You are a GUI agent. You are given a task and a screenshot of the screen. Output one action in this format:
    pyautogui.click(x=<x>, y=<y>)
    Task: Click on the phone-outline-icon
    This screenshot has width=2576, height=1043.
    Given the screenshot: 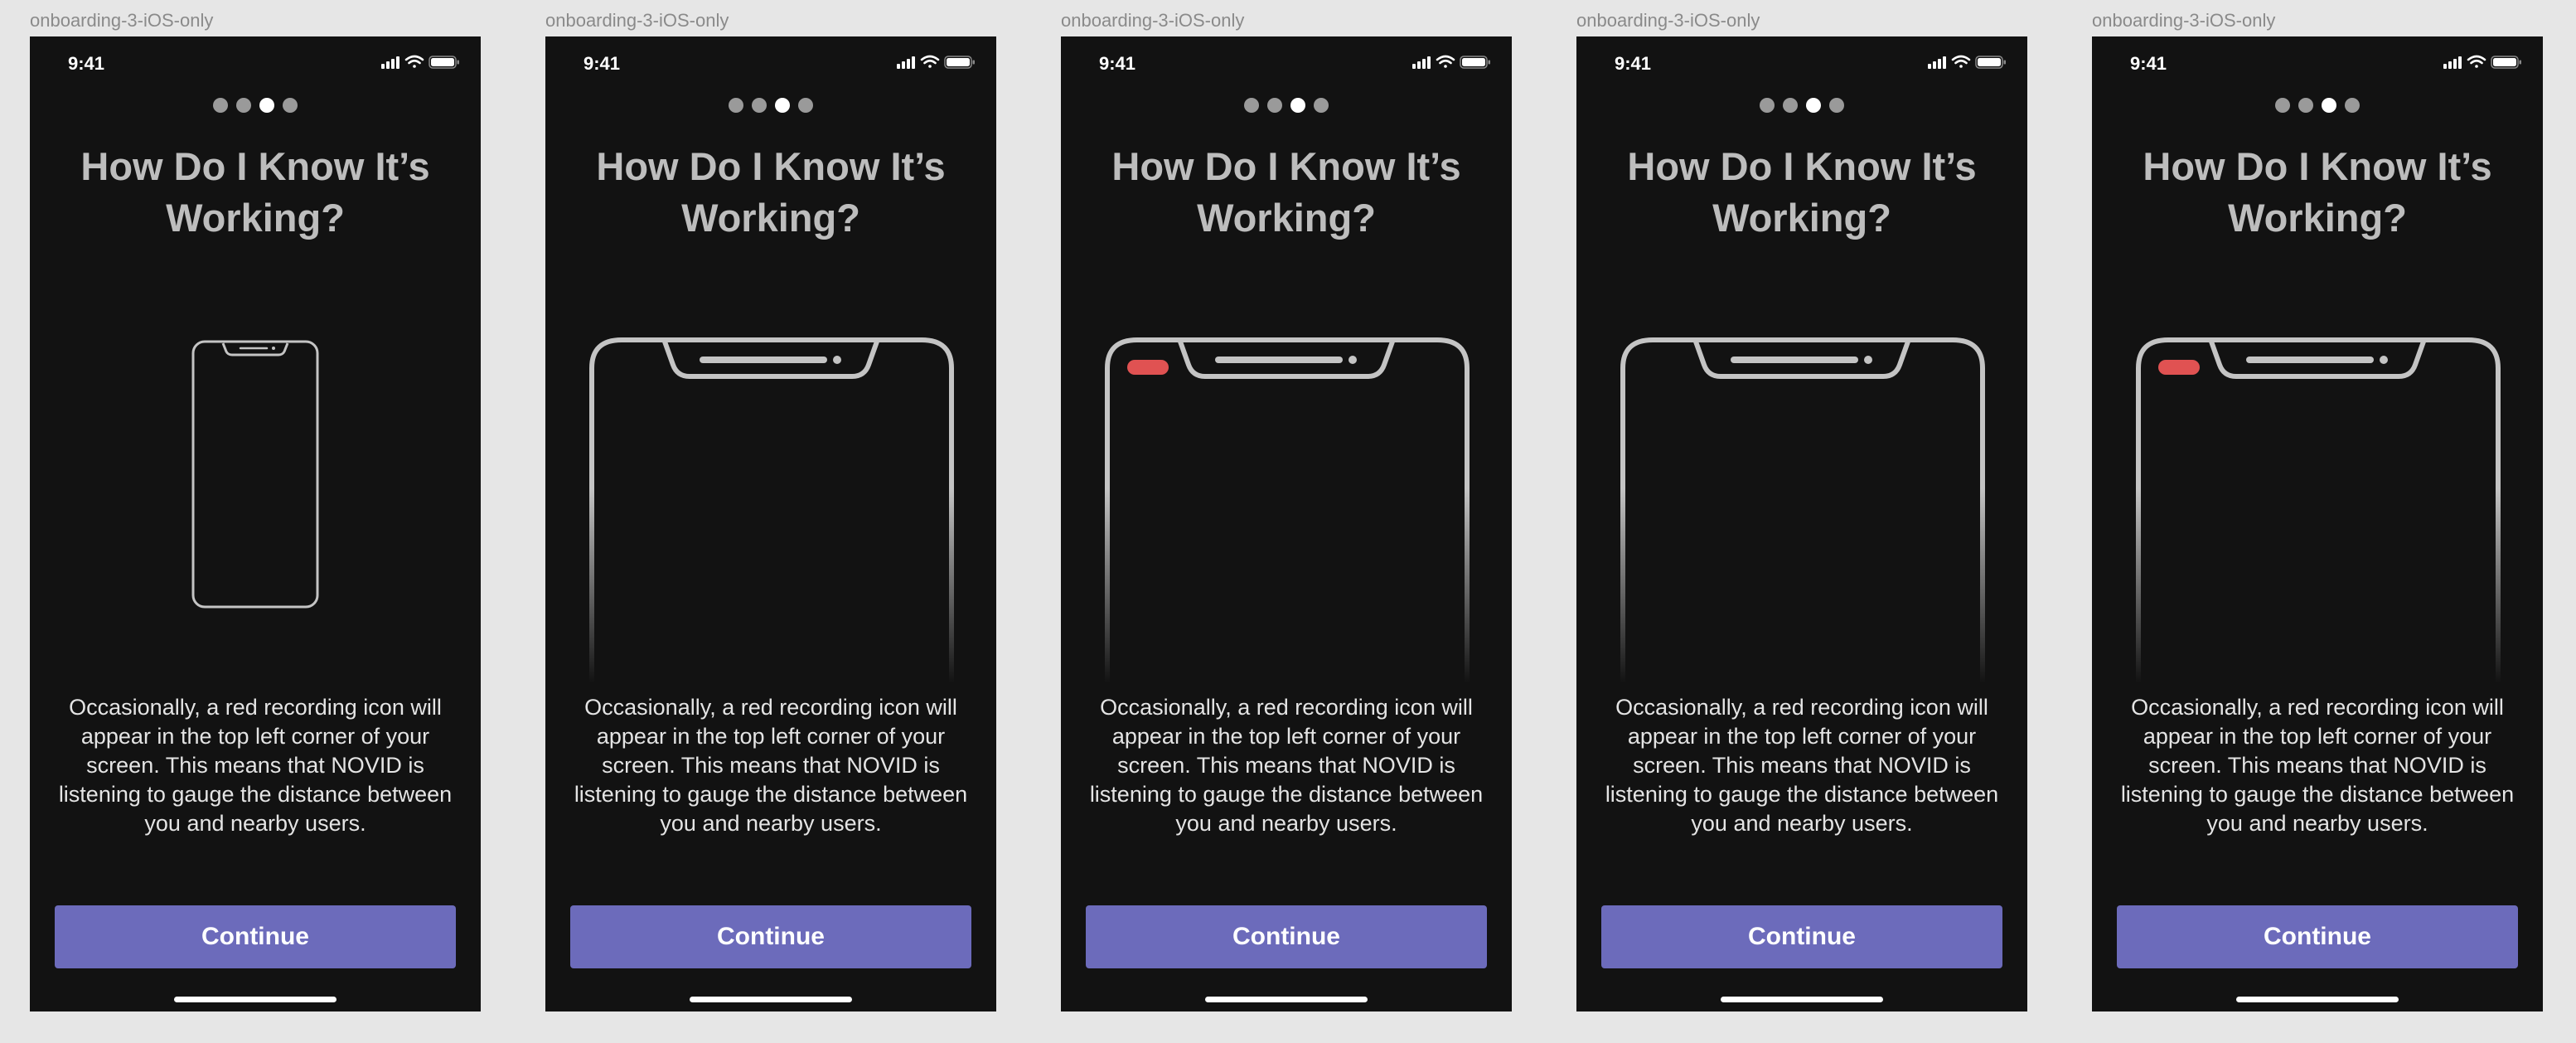 What is the action you would take?
    pyautogui.click(x=255, y=474)
    